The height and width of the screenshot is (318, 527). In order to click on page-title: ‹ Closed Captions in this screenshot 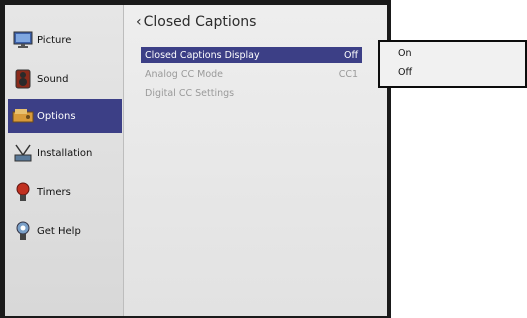, I will do `click(196, 22)`.